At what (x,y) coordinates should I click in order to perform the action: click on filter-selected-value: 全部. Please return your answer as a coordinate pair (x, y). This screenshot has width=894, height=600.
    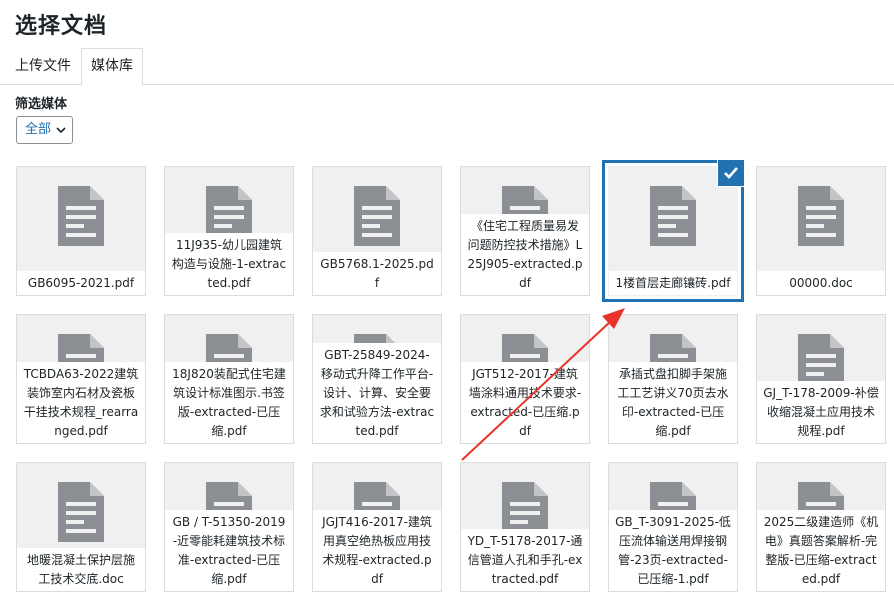
    Looking at the image, I should click on (38, 129).